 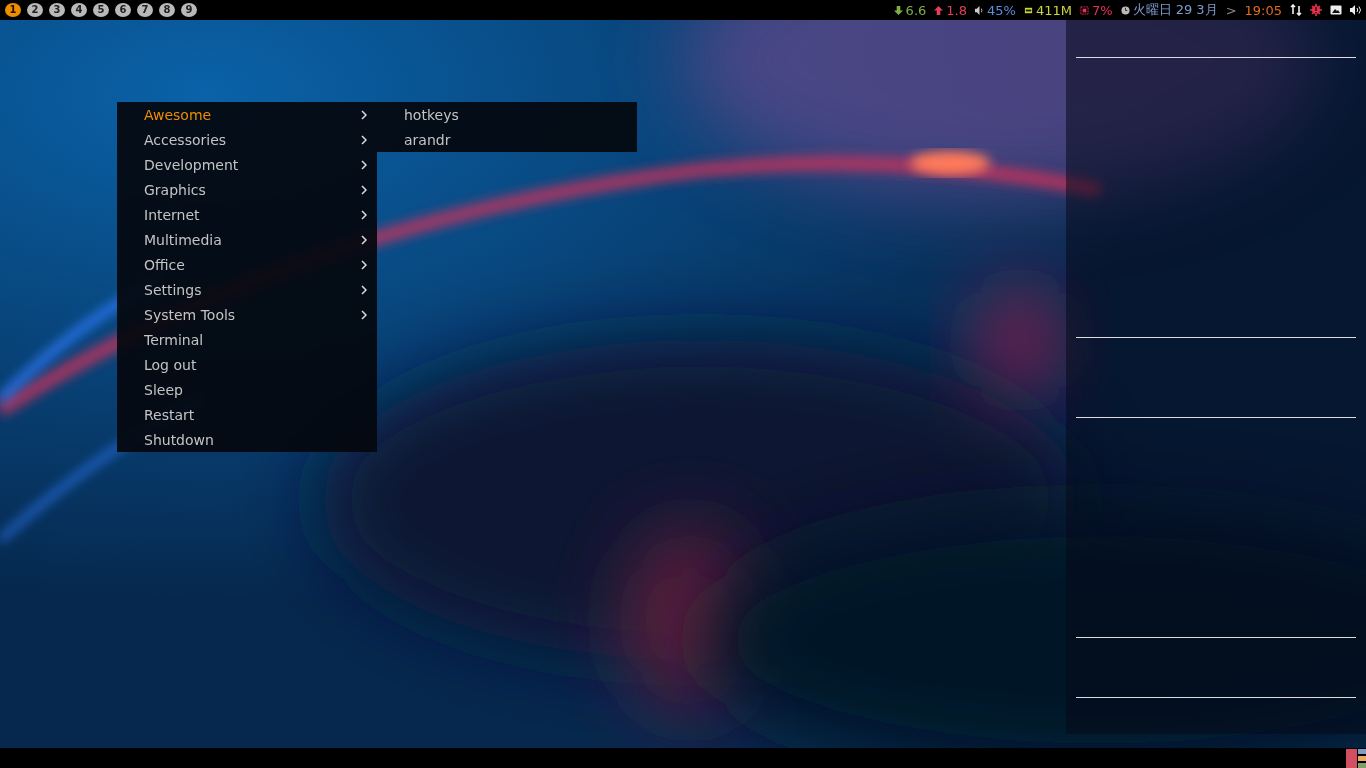 What do you see at coordinates (247, 439) in the screenshot?
I see `menu-item: Shutdown` at bounding box center [247, 439].